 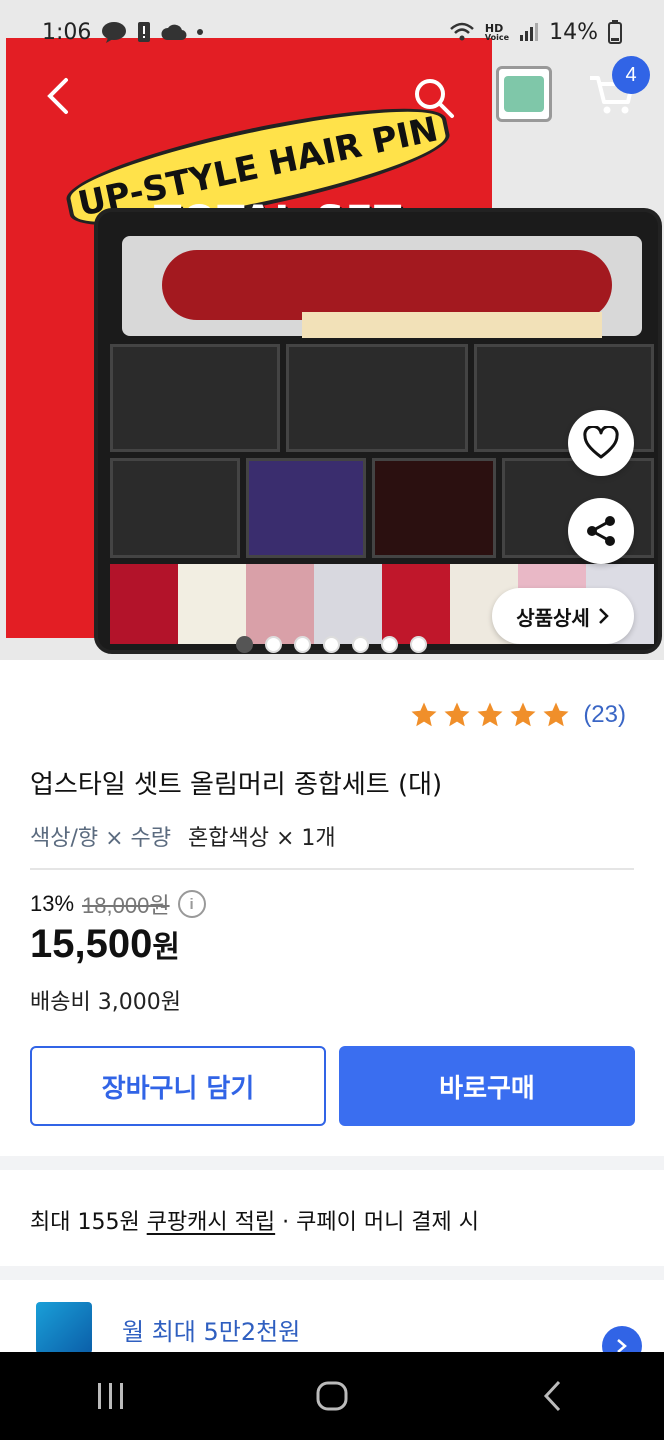 I want to click on comb, so click(x=452, y=325).